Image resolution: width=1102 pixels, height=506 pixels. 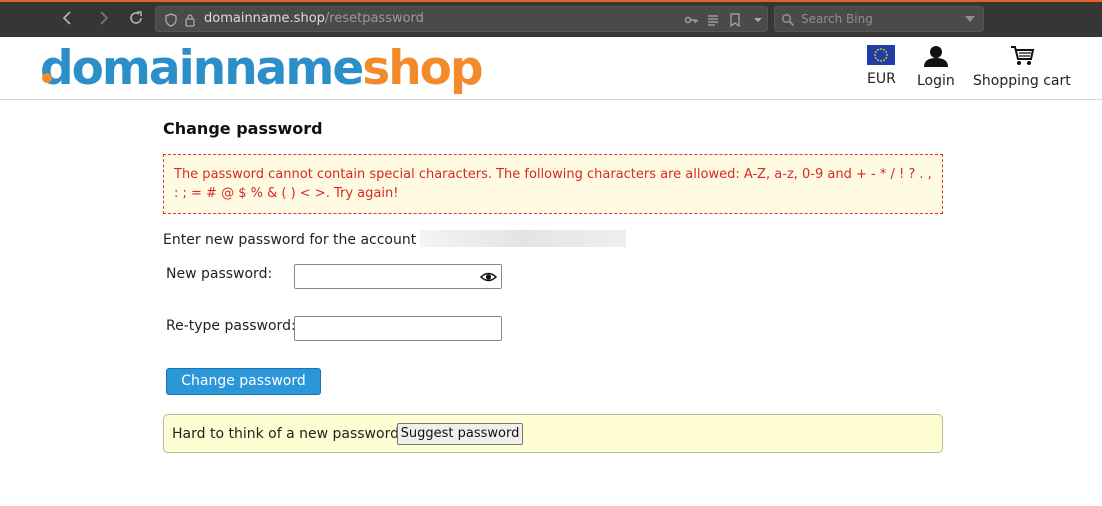 I want to click on url-domain: domainname.shop, so click(x=264, y=18).